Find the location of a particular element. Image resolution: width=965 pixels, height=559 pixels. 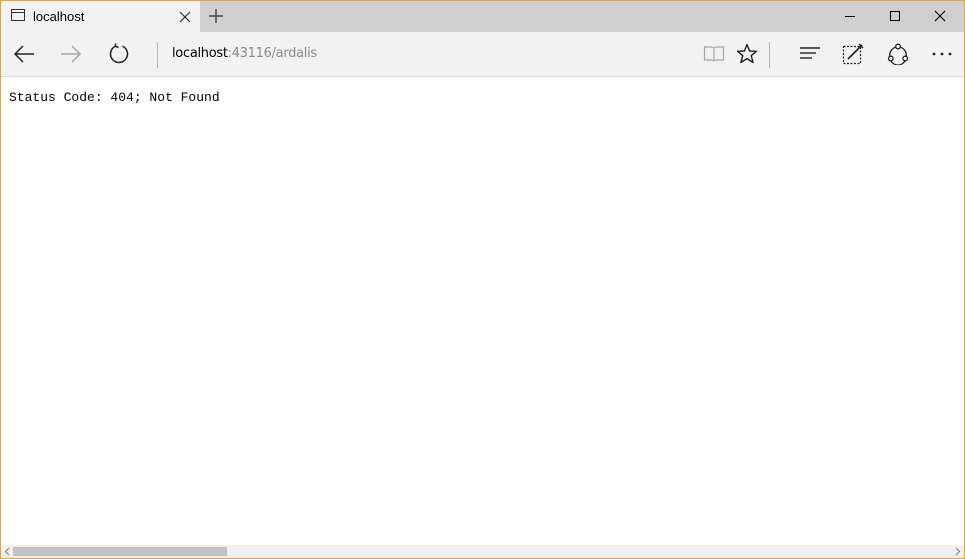

hub-button is located at coordinates (810, 54).